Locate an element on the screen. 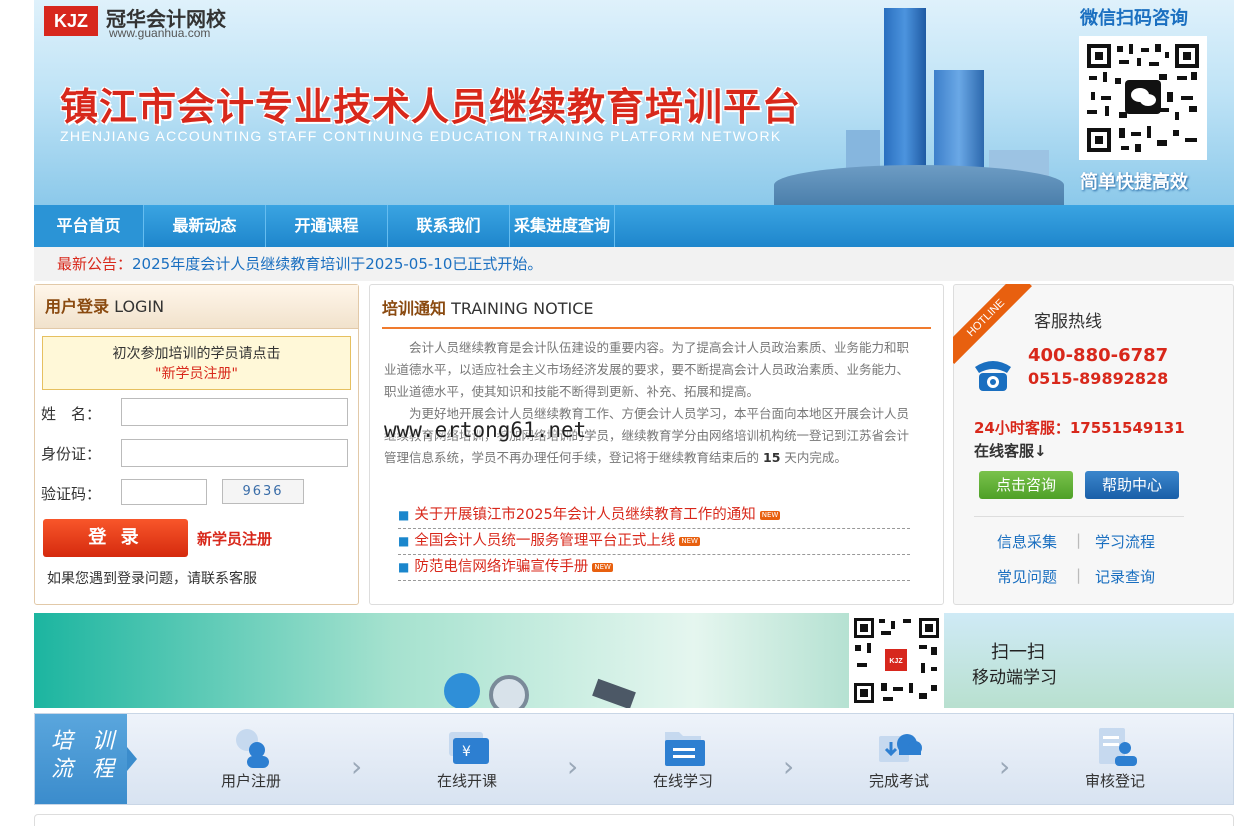 This screenshot has height=826, width=1247. name-row: 姓 名： is located at coordinates (194, 412).